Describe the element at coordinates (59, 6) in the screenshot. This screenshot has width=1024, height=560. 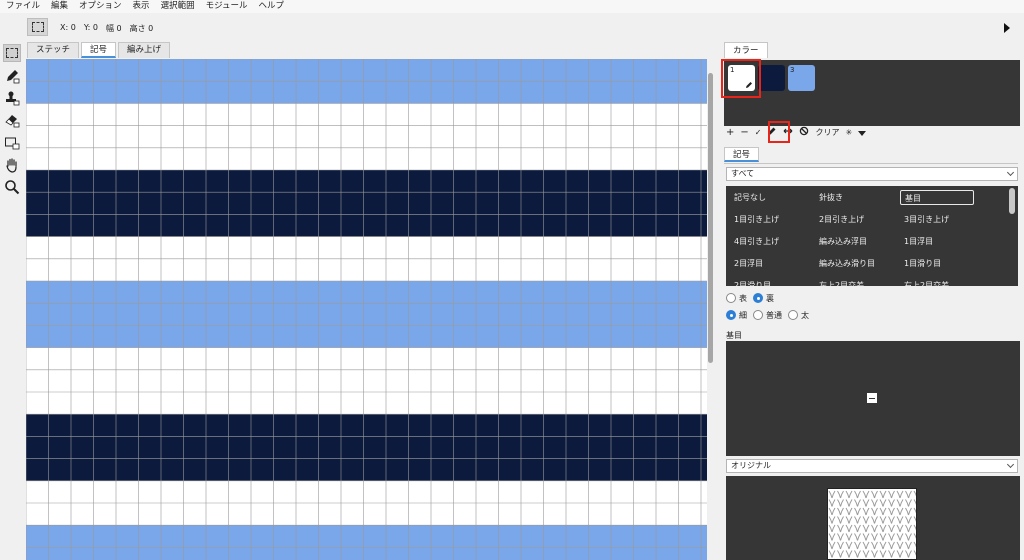
I see `menu-item-1: 編集` at that location.